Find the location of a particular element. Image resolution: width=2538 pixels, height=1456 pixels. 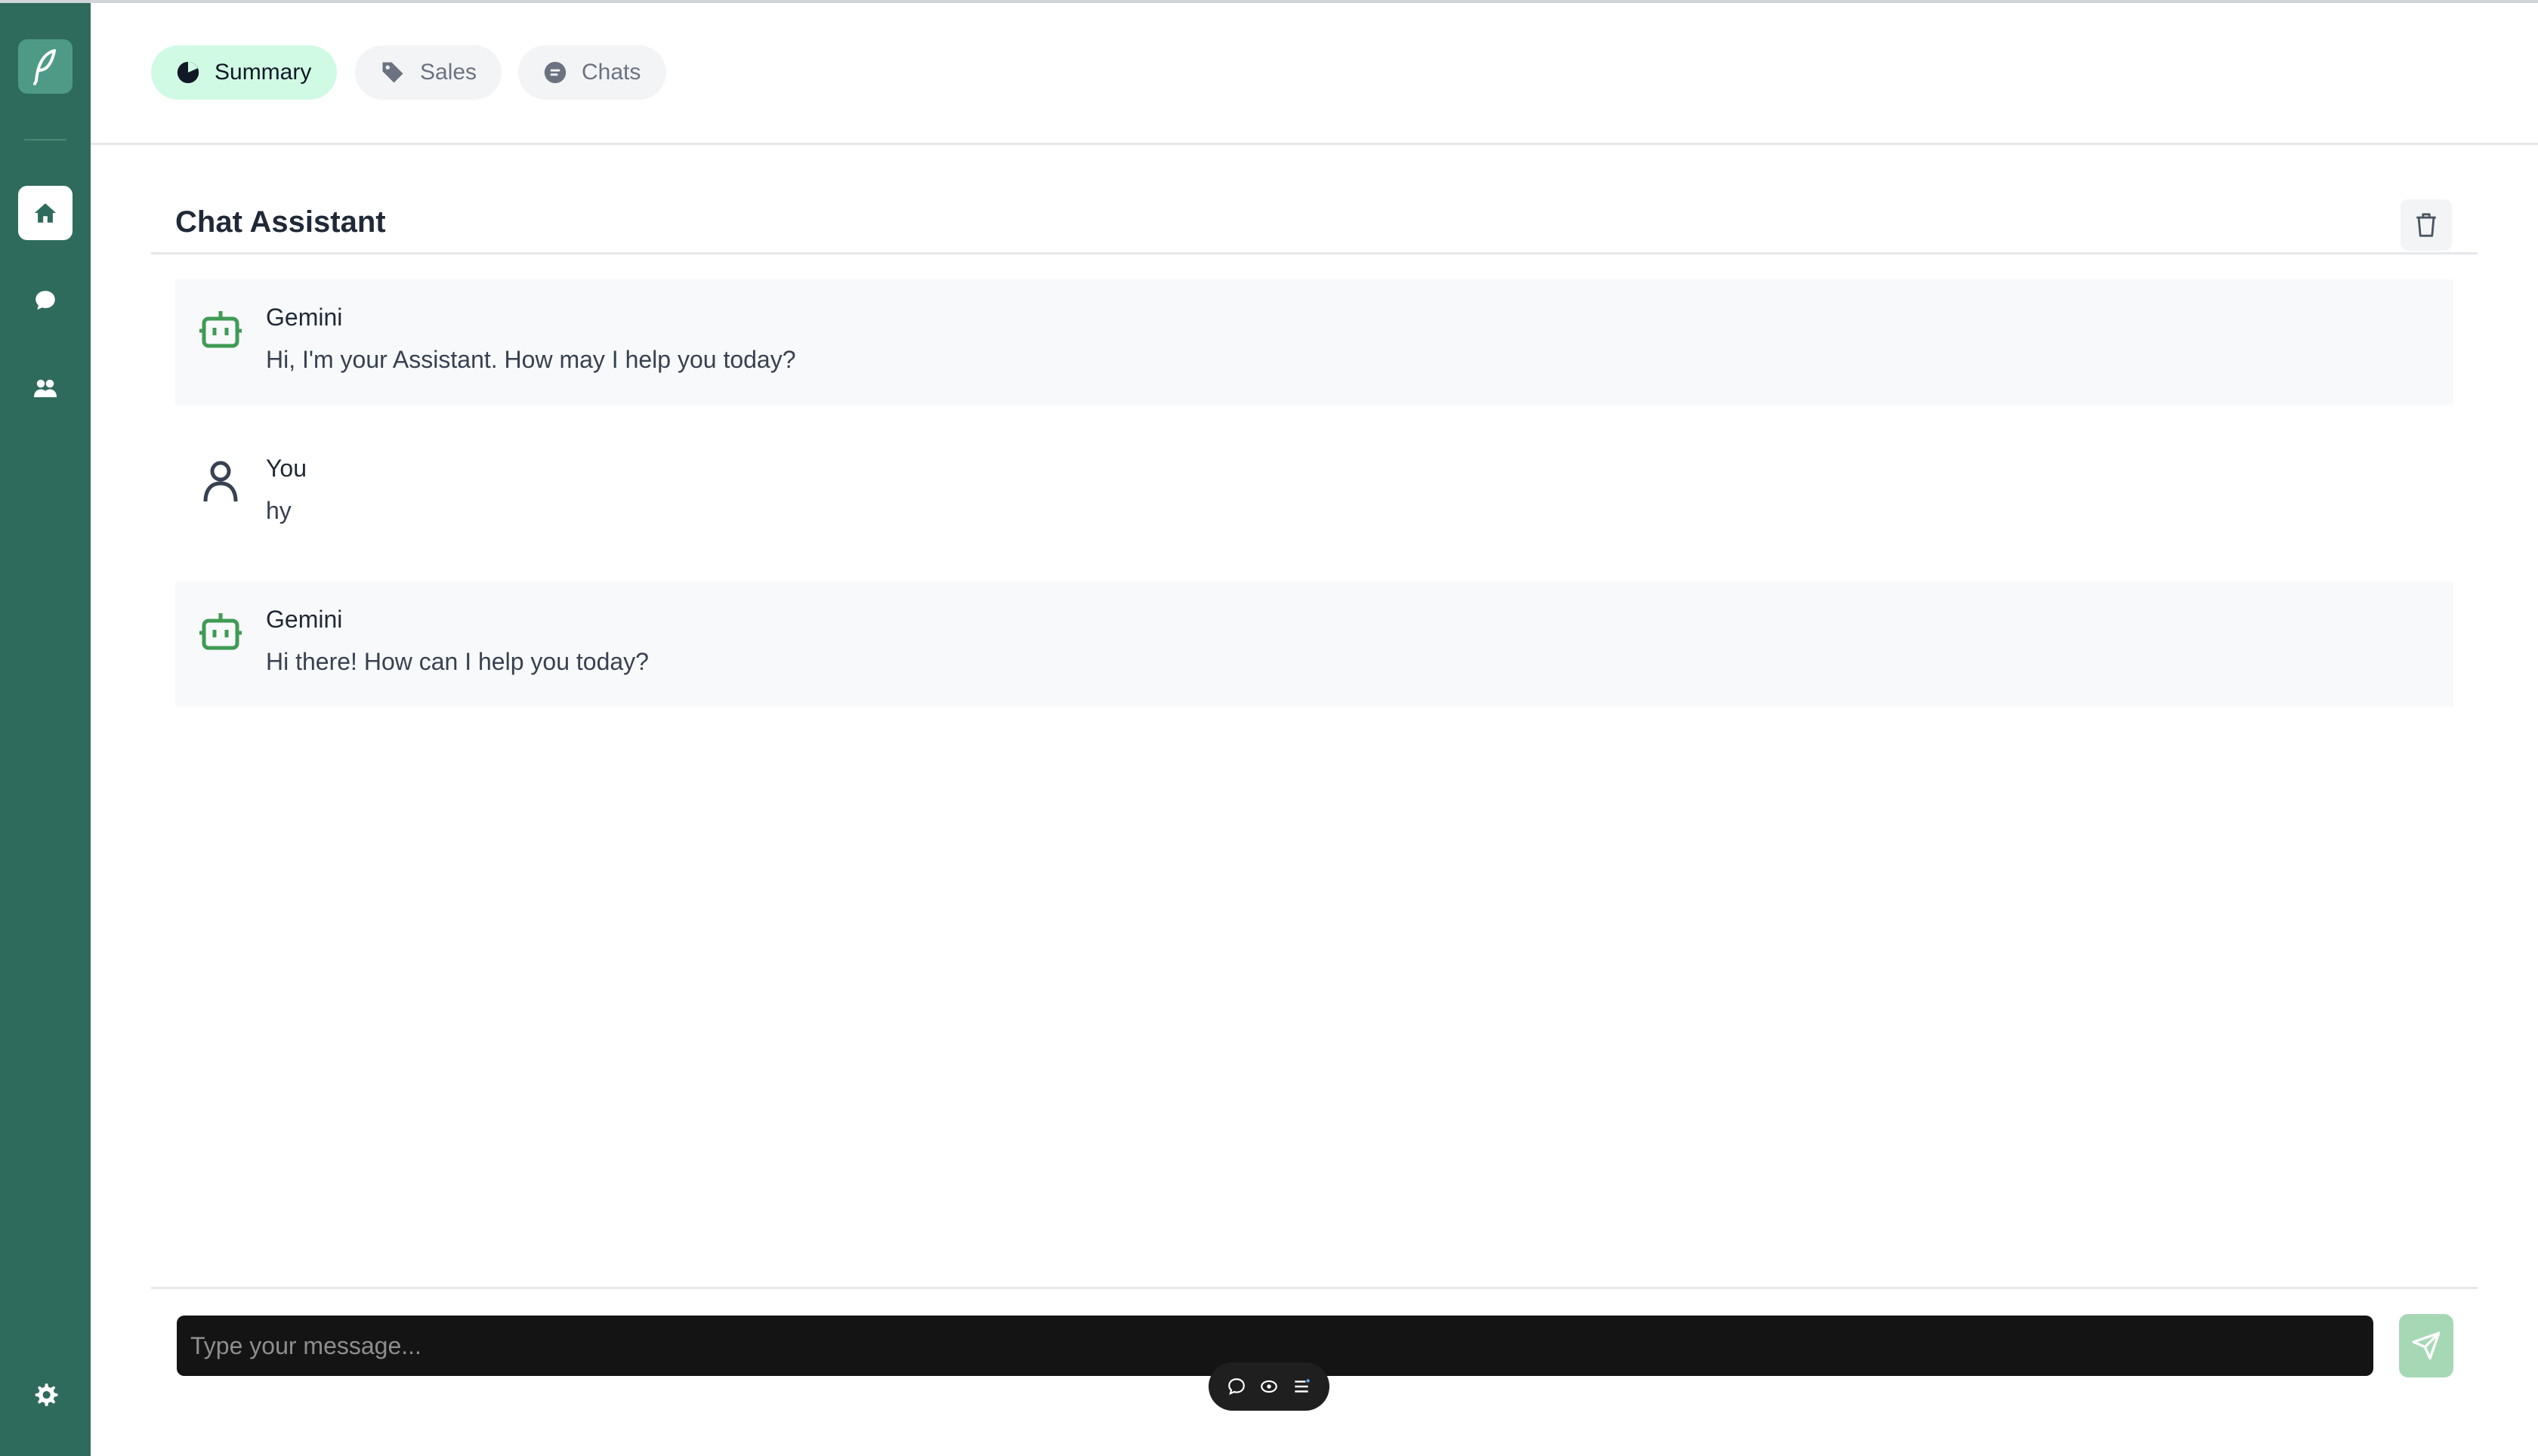

composer-divider is located at coordinates (1314, 1288).